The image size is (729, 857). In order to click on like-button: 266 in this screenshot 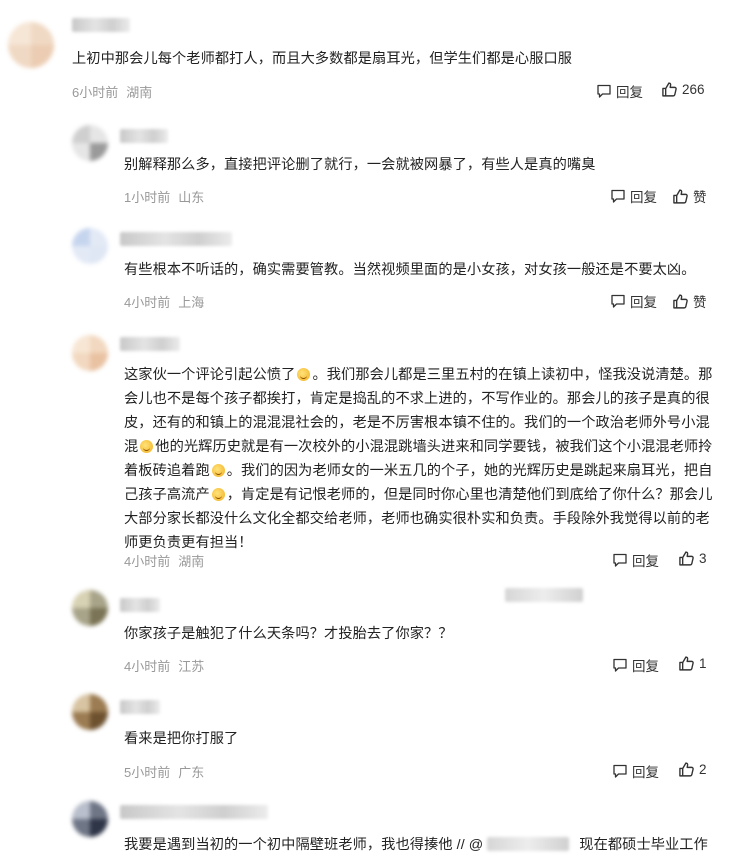, I will do `click(683, 89)`.